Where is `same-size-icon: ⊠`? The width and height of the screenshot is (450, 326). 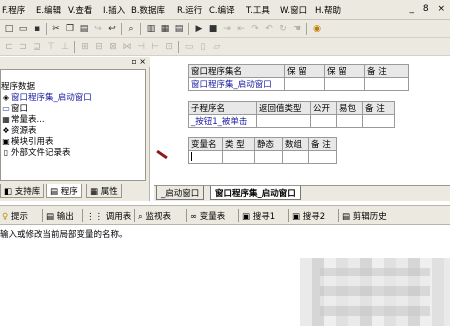
same-size-icon: ⊠ is located at coordinates (113, 47).